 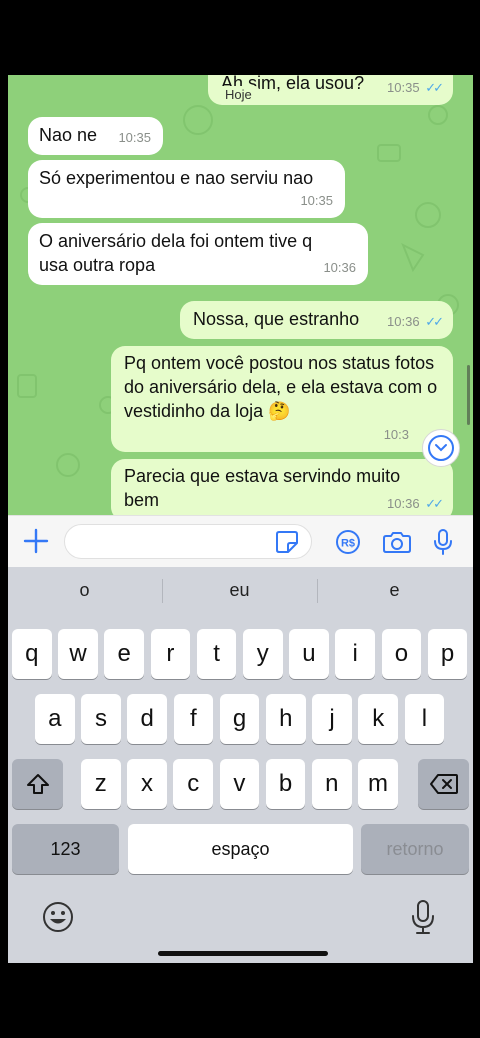 I want to click on key-t: t, so click(x=216, y=654).